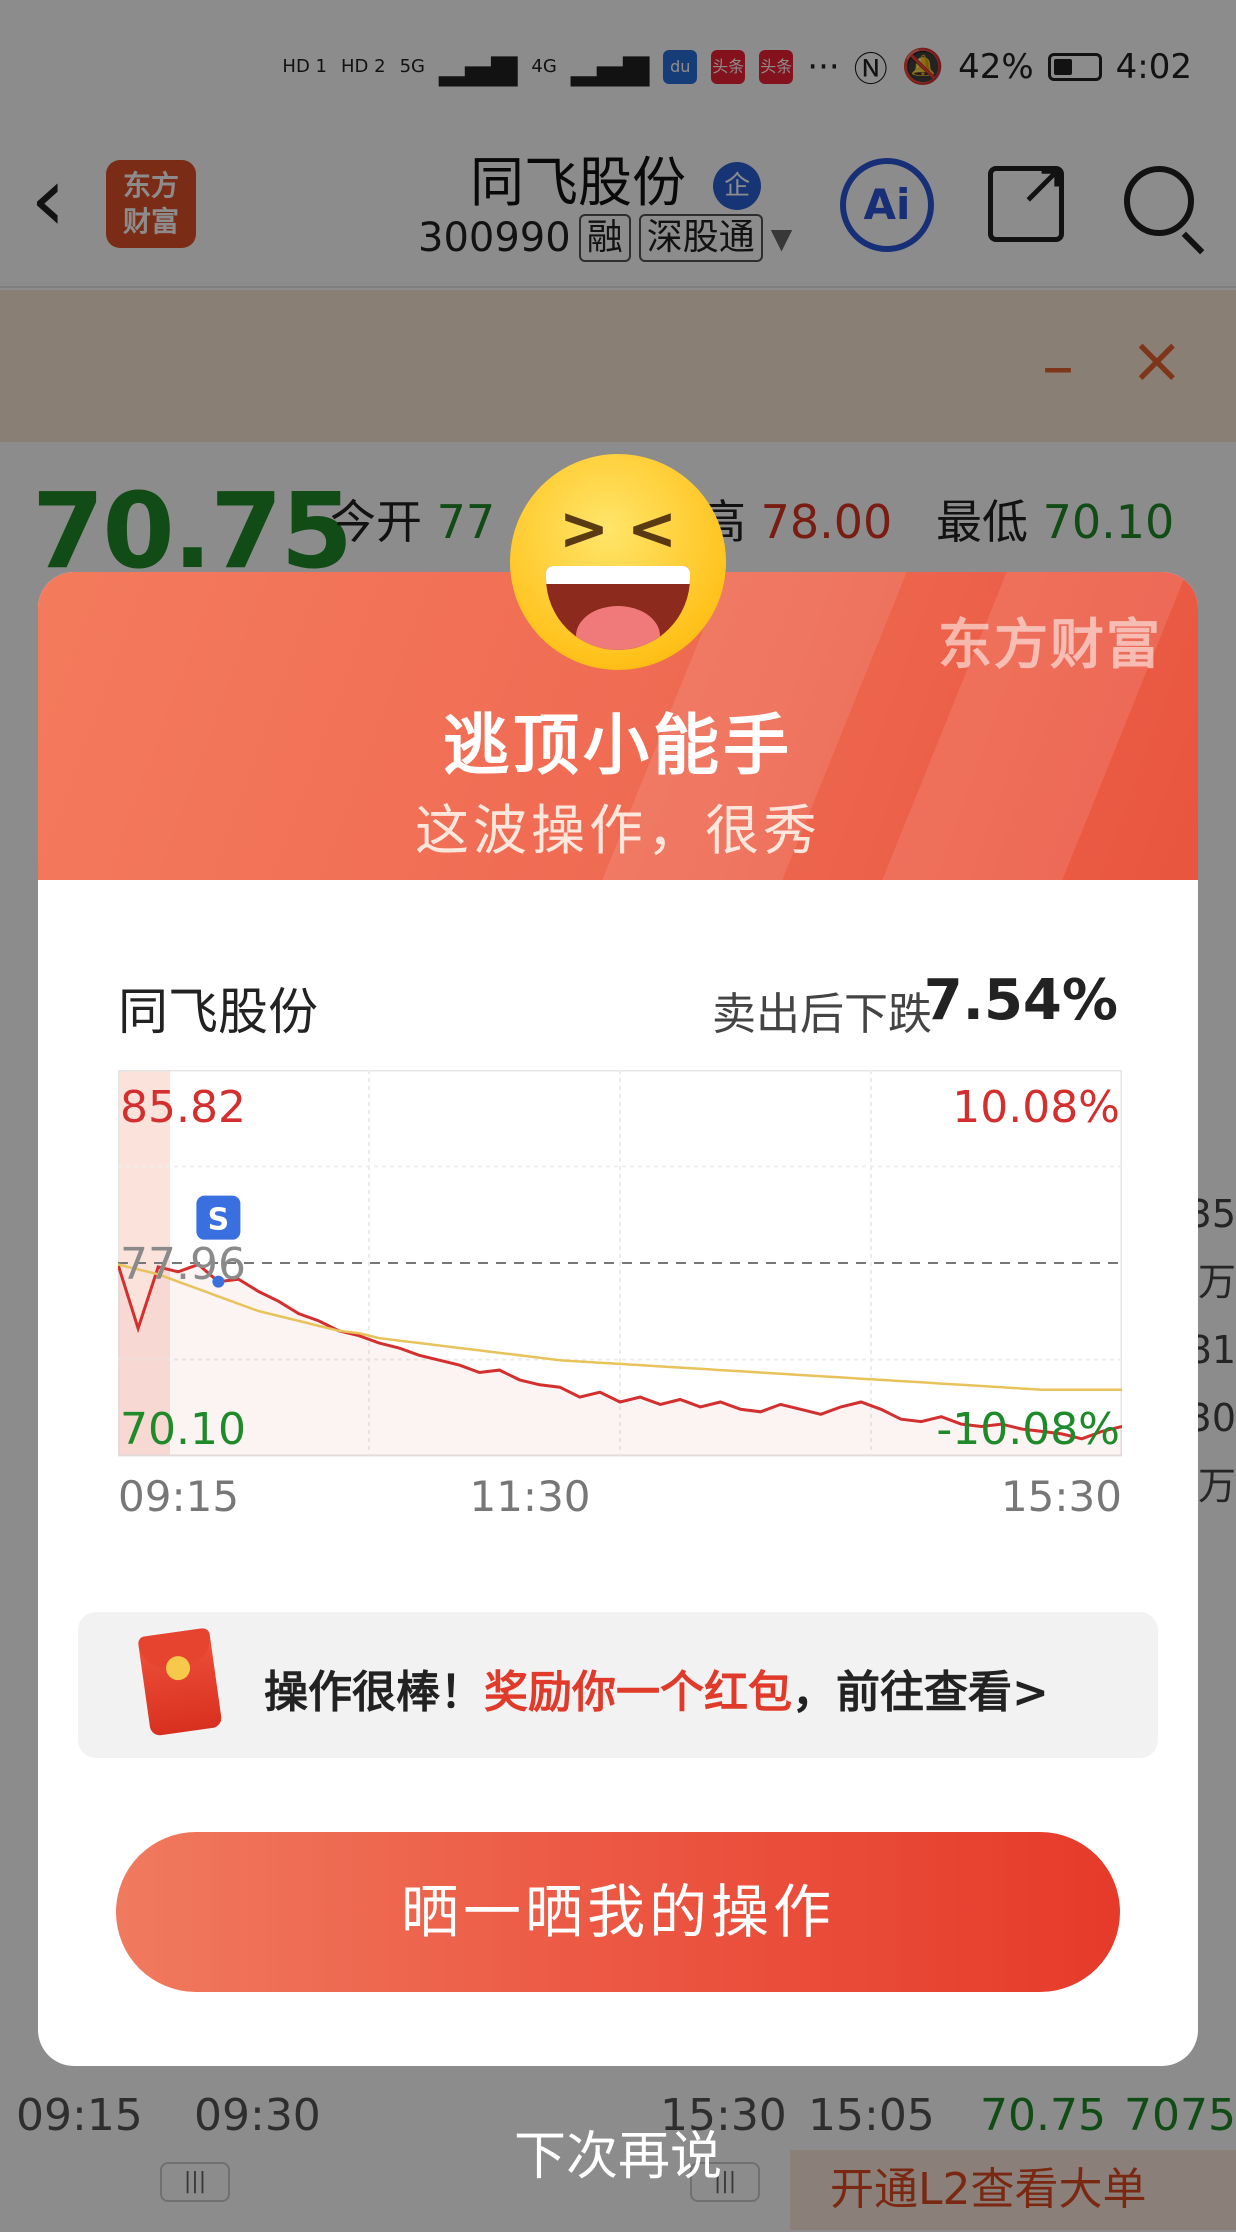 The width and height of the screenshot is (1236, 2232). Describe the element at coordinates (618, 1008) in the screenshot. I see `result-row: 同飞股份 卖出后下跌 7.54%` at that location.